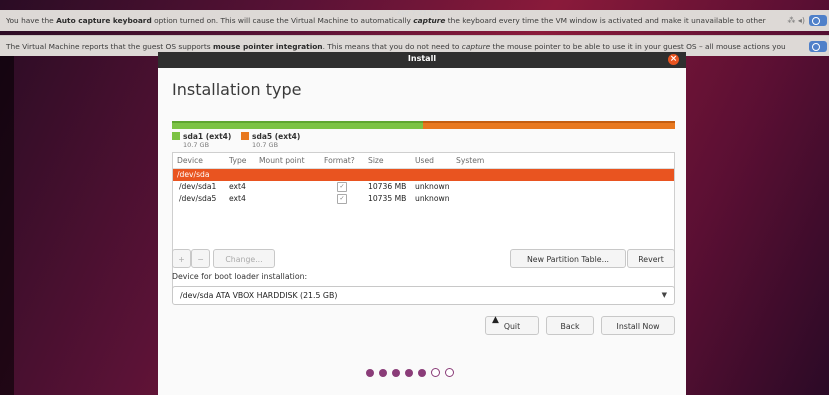 The image size is (829, 395). I want to click on back-button: Back, so click(570, 325).